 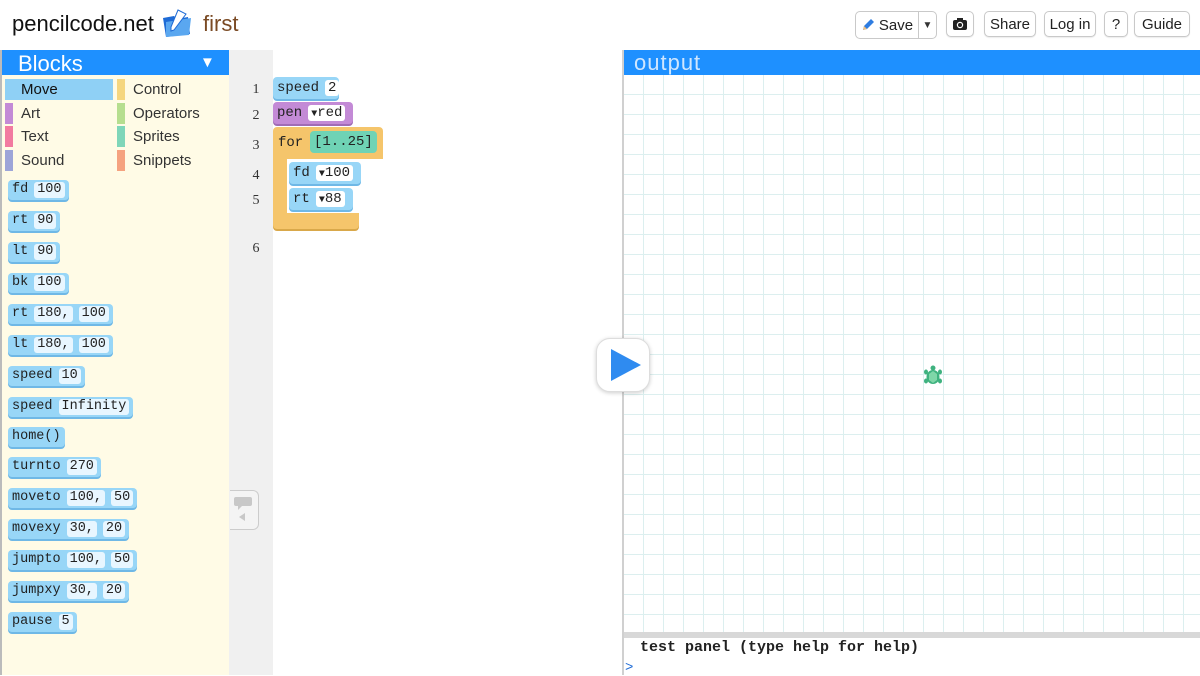 I want to click on block-command: home(), so click(x=36, y=436).